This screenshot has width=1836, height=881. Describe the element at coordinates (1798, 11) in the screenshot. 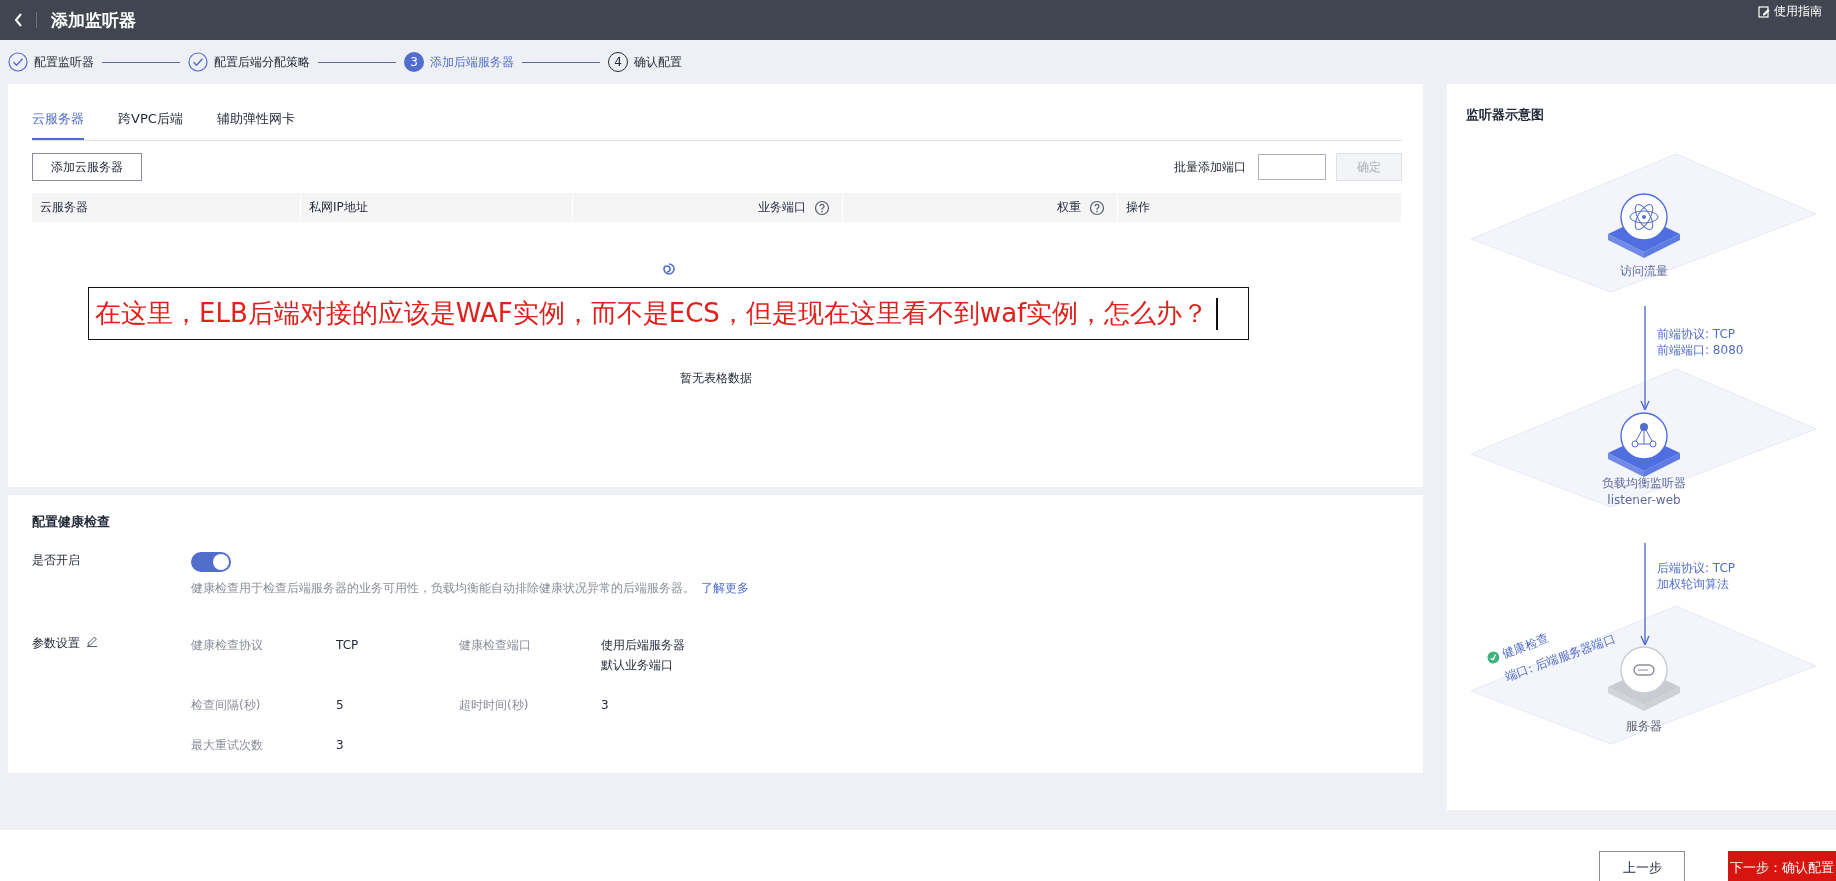

I see `guide-link: 使用指南` at that location.